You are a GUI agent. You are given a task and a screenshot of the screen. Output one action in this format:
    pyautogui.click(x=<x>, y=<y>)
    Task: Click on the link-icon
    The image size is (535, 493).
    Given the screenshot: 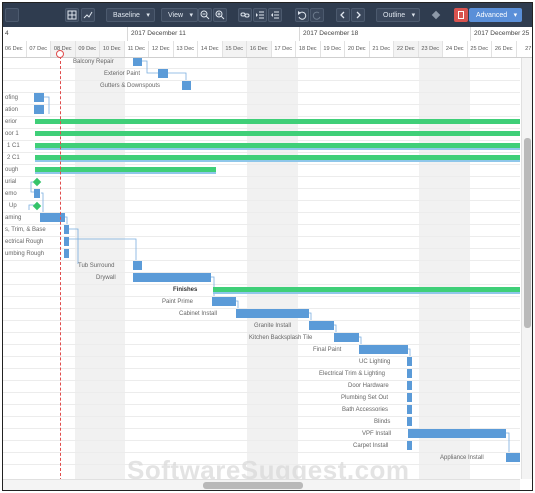 What is the action you would take?
    pyautogui.click(x=245, y=15)
    